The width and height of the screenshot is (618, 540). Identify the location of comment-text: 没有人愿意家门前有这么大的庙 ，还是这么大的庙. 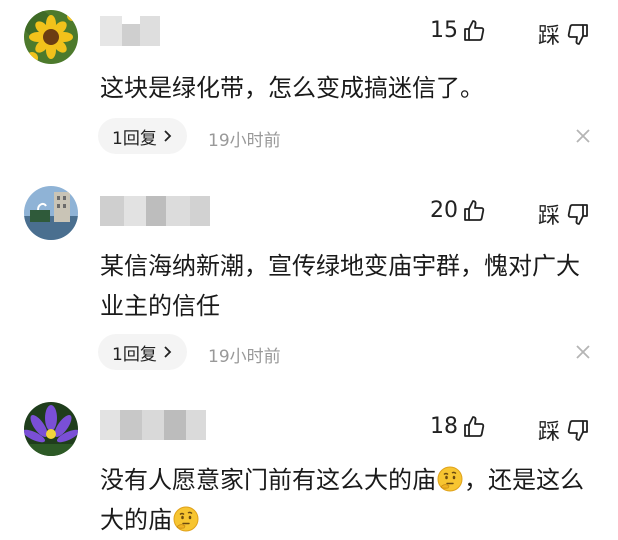
(347, 500).